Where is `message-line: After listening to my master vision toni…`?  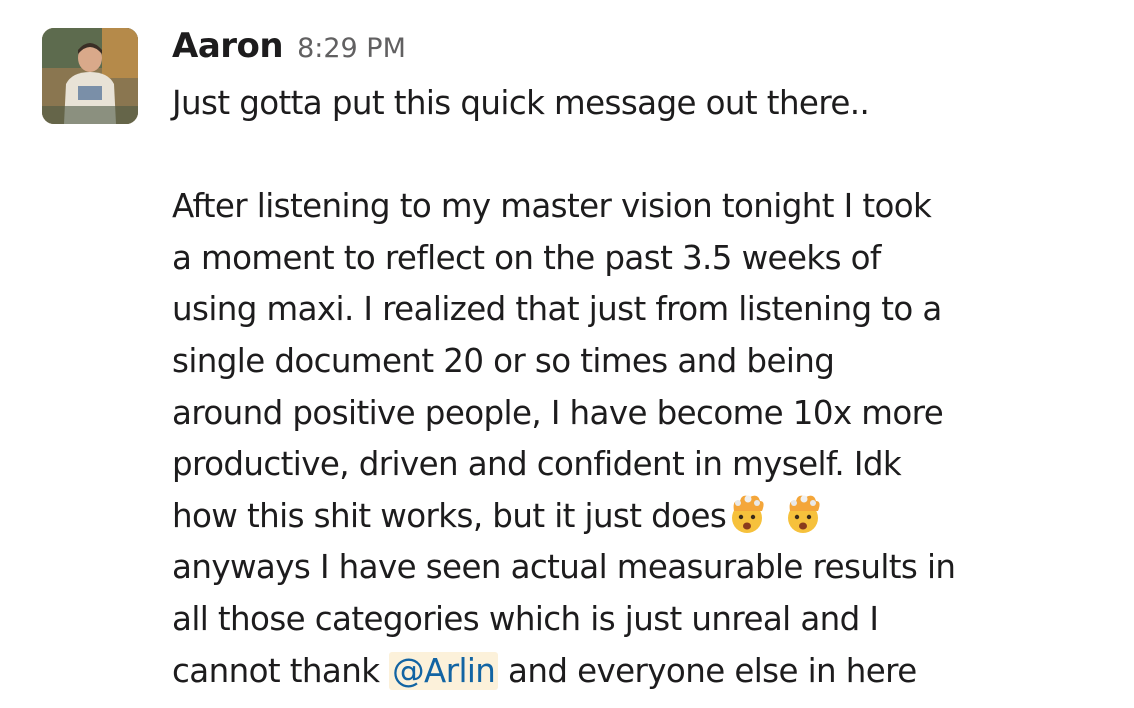 message-line: After listening to my master vision toni… is located at coordinates (552, 206).